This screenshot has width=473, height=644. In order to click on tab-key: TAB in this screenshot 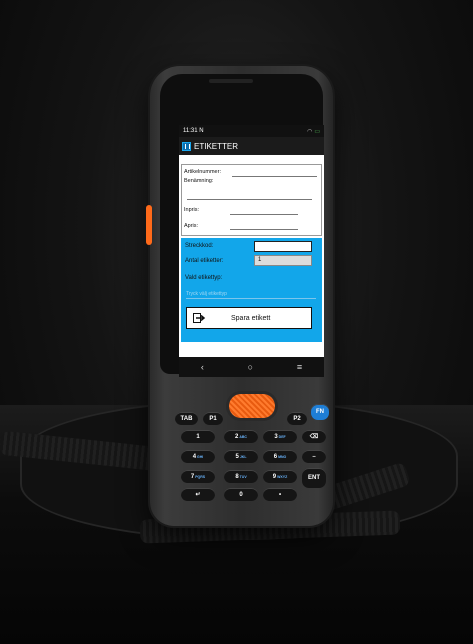, I will do `click(186, 418)`.